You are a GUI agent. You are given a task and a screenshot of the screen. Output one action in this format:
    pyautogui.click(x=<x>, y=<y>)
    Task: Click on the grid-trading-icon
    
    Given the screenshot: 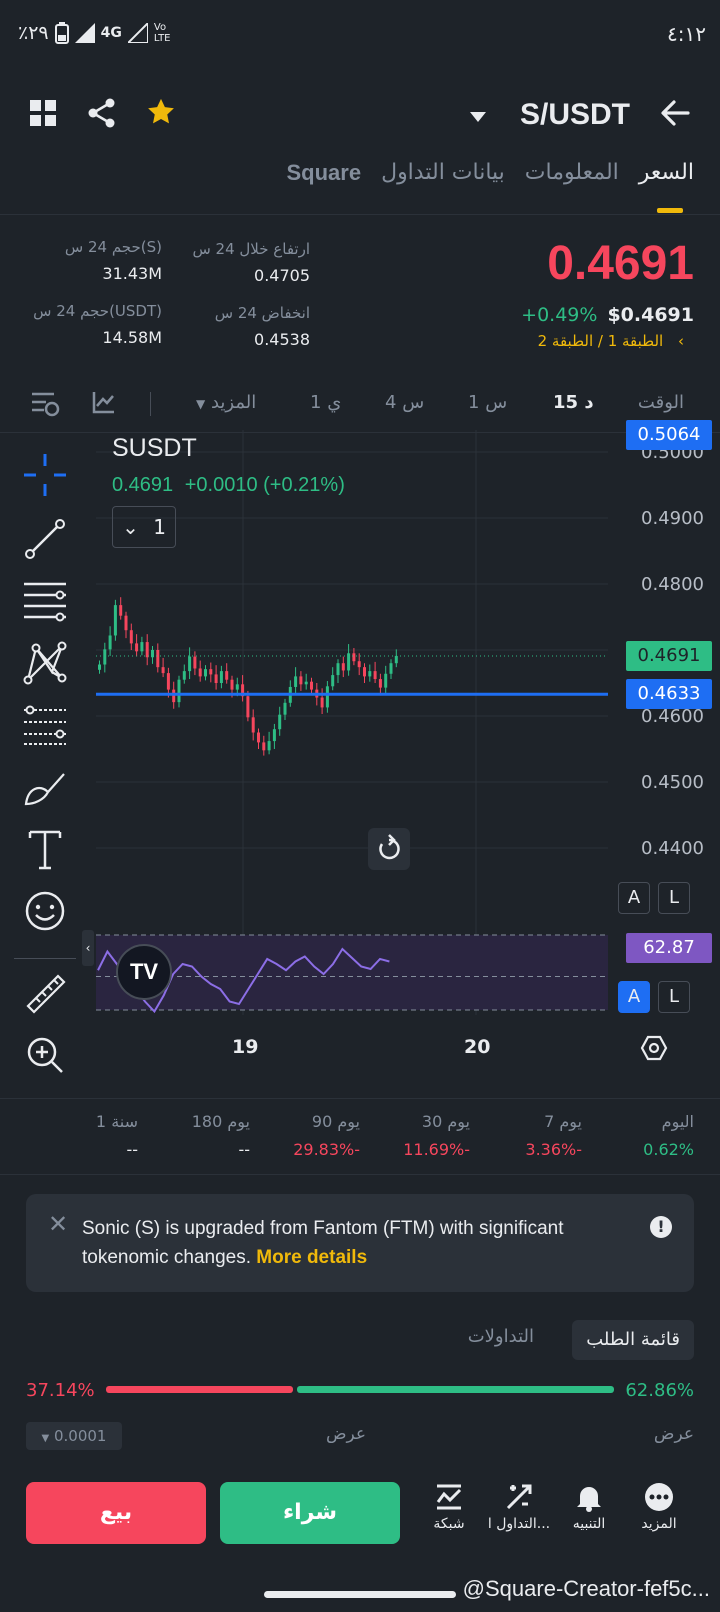 What is the action you would take?
    pyautogui.click(x=449, y=1497)
    